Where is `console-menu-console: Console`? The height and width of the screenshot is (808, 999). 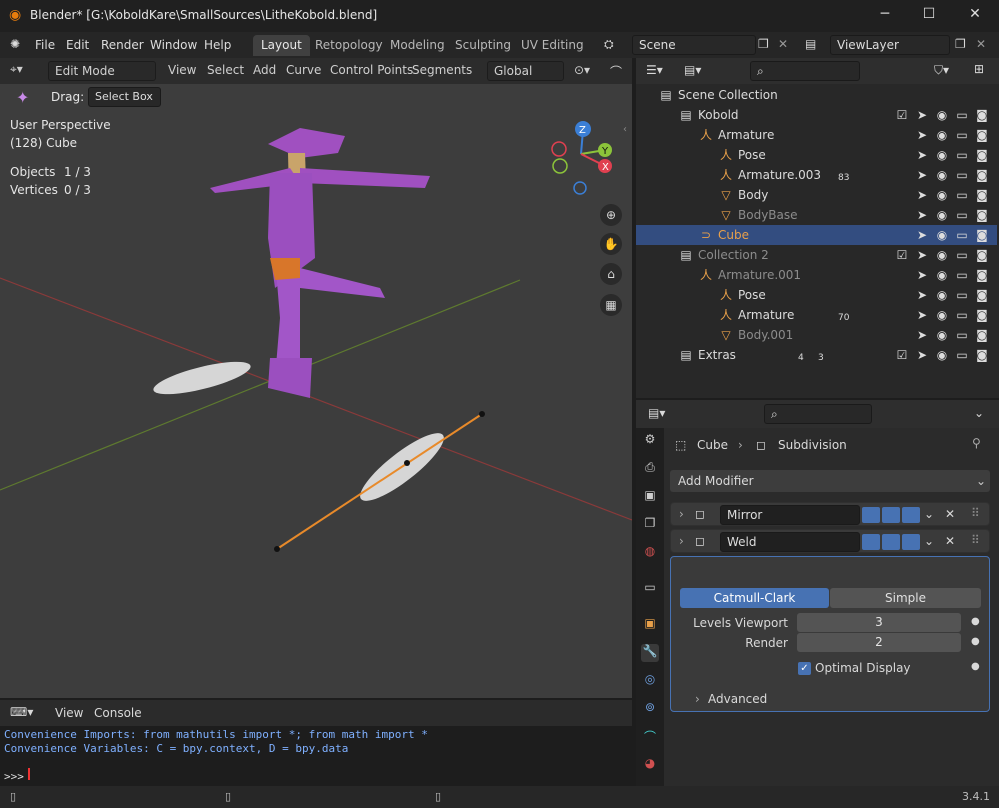 console-menu-console: Console is located at coordinates (118, 713).